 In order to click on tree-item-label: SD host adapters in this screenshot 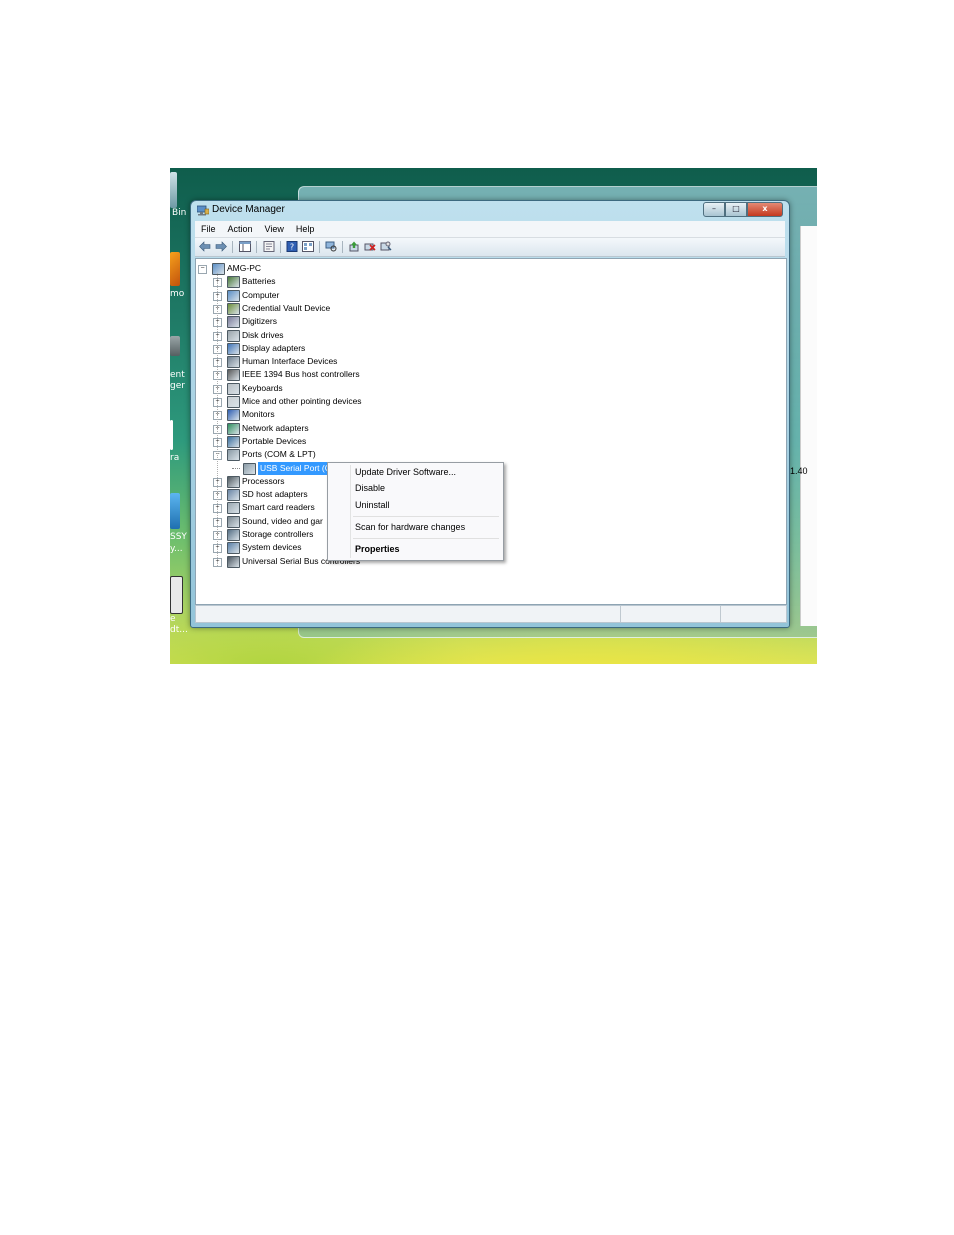, I will do `click(275, 494)`.